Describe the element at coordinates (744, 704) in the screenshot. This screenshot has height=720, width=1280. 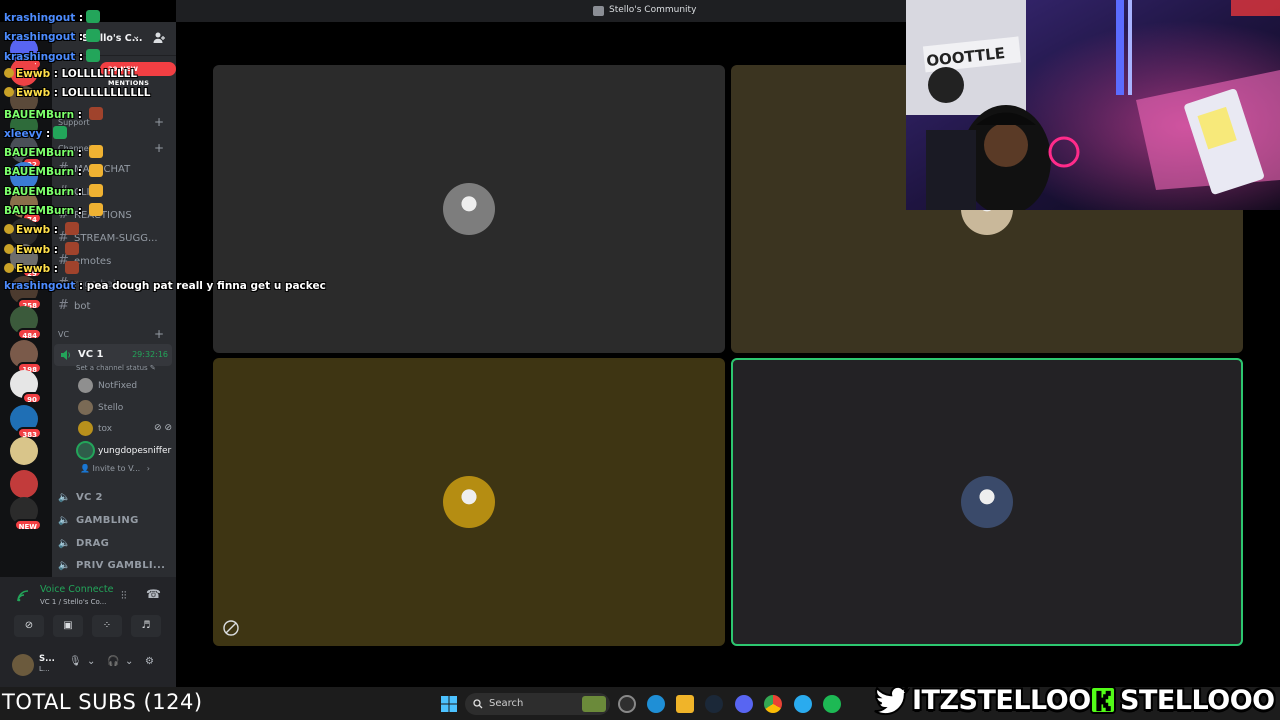
I see `discord-icon` at that location.